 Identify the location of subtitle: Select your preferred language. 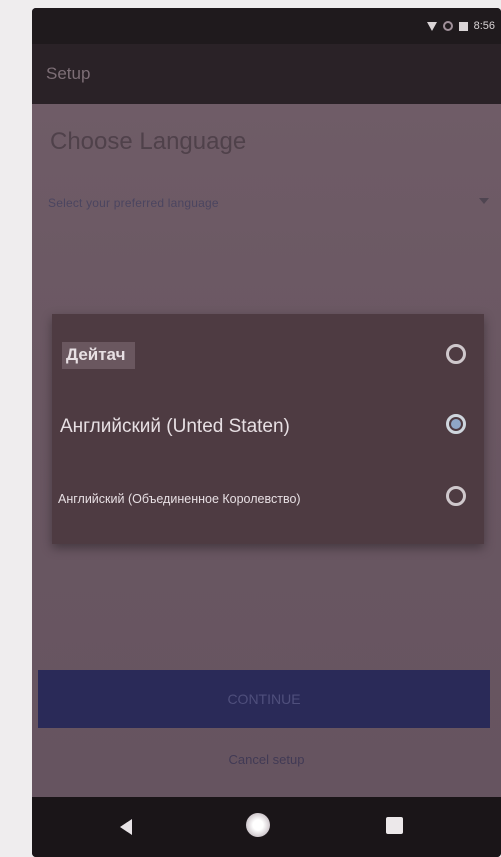
(133, 203).